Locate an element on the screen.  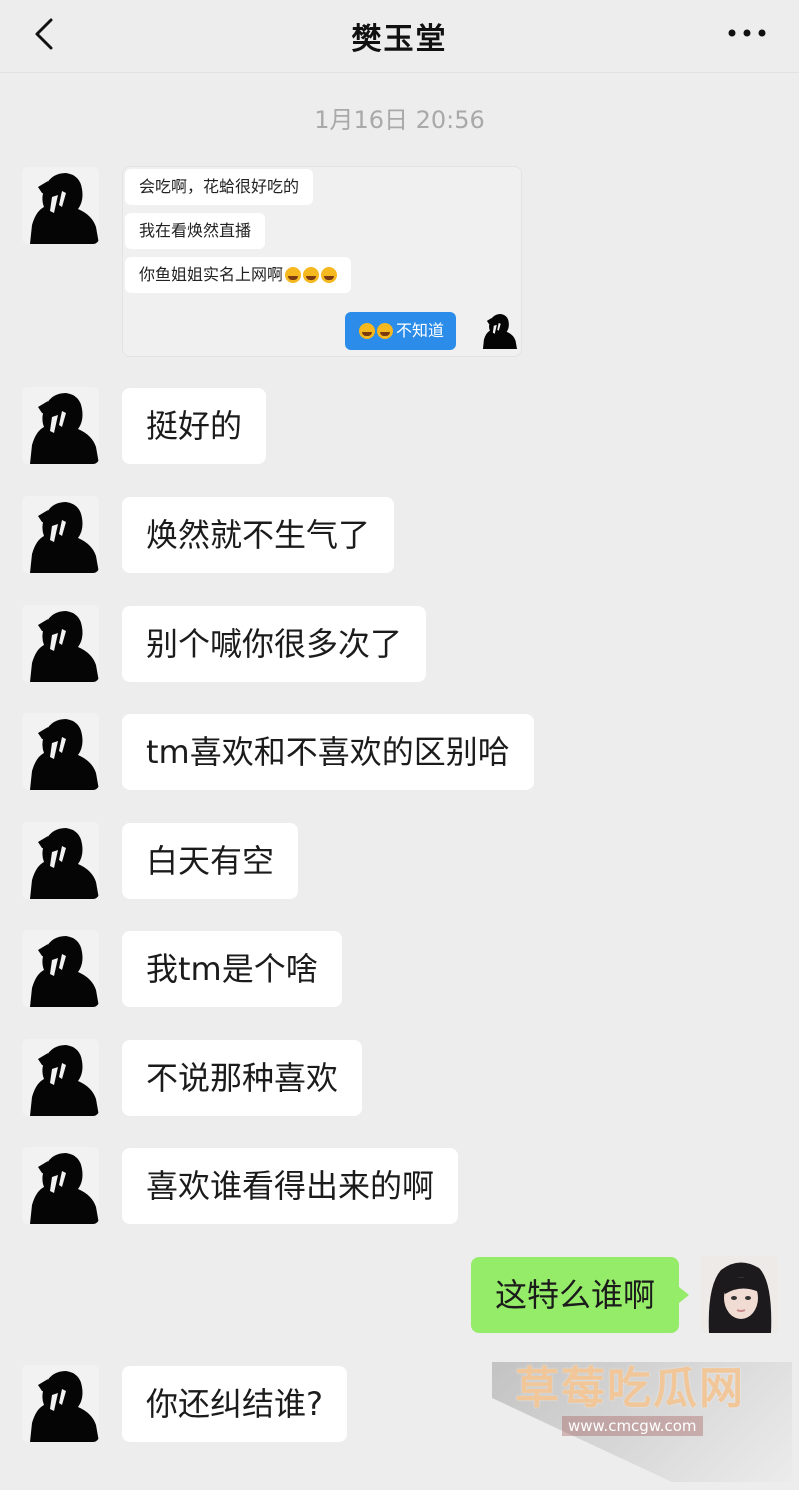
message-bubble: 别个喊你很多次了 is located at coordinates (274, 644).